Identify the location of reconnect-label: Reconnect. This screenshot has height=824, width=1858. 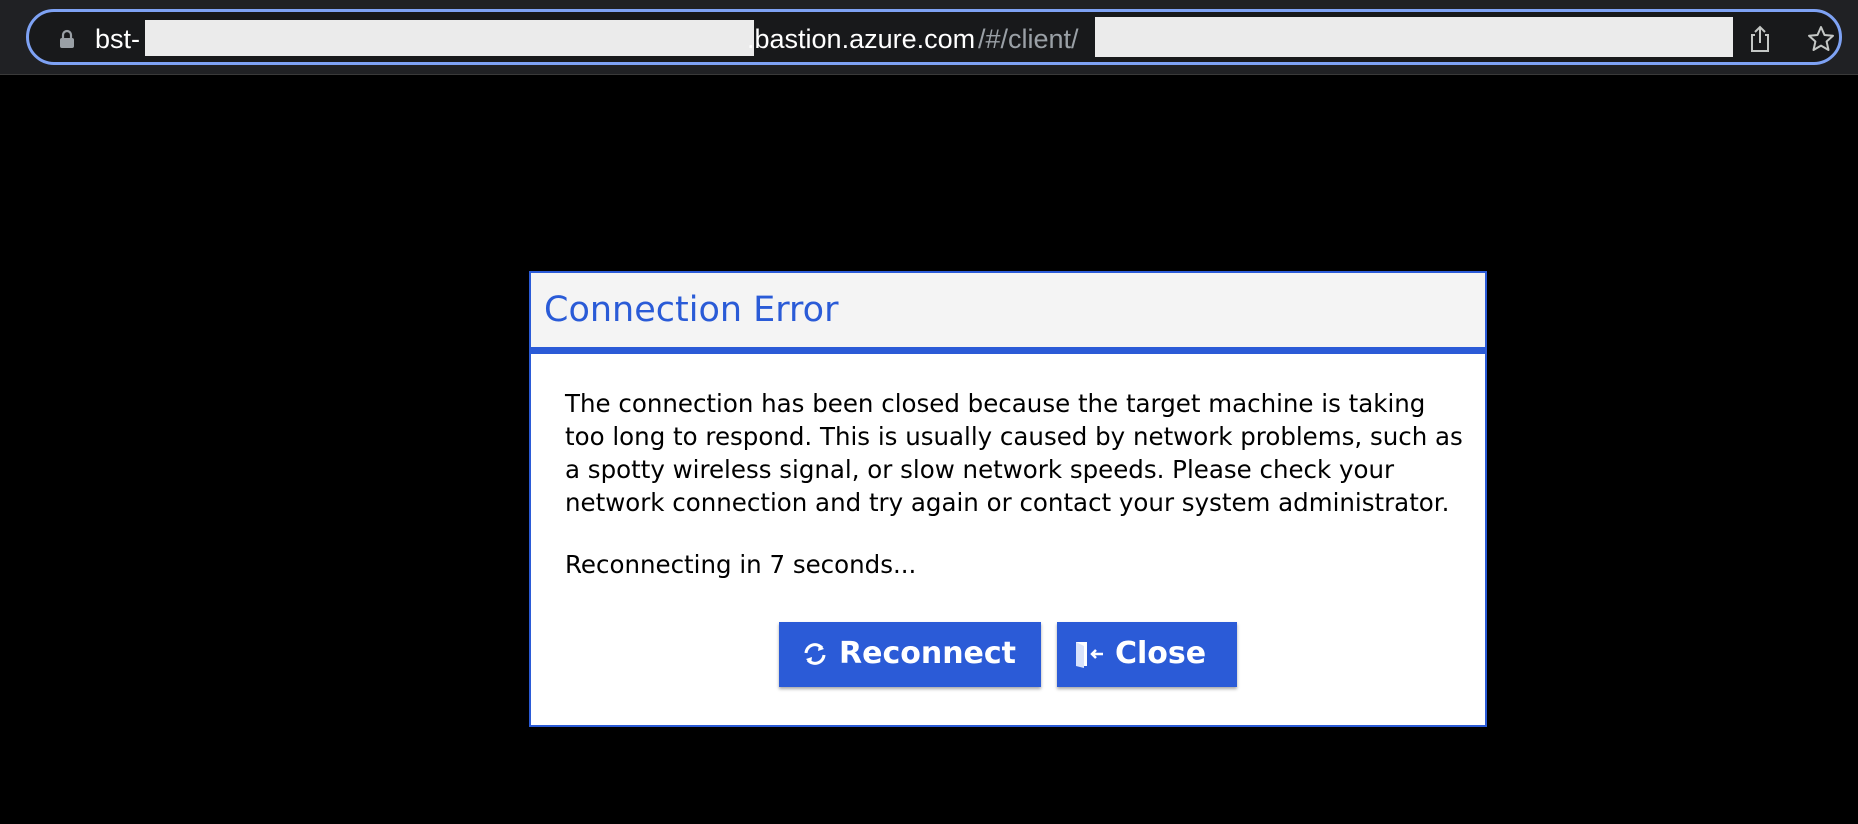
(928, 653).